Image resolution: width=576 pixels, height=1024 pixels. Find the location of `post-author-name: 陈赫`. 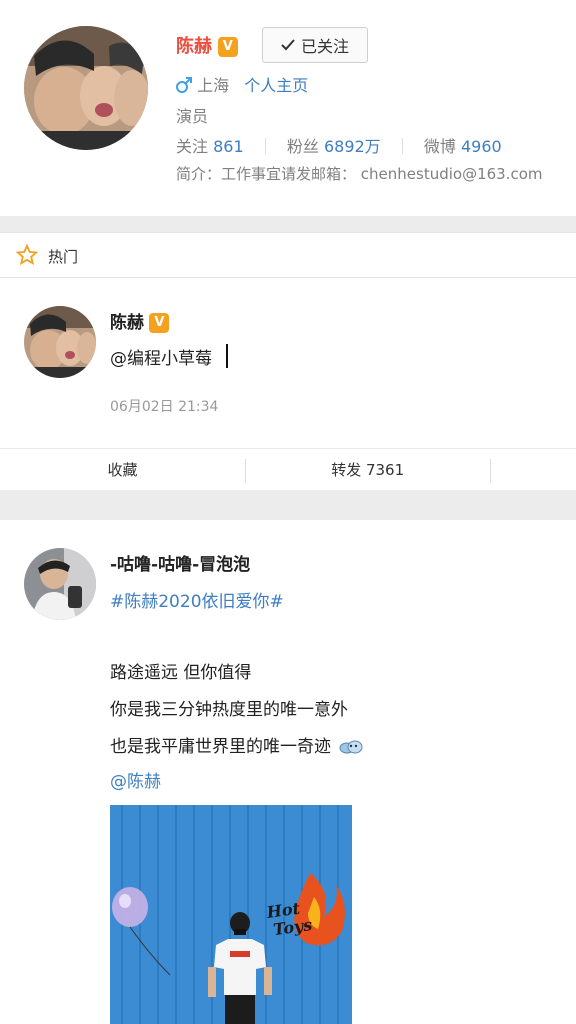

post-author-name: 陈赫 is located at coordinates (127, 323).